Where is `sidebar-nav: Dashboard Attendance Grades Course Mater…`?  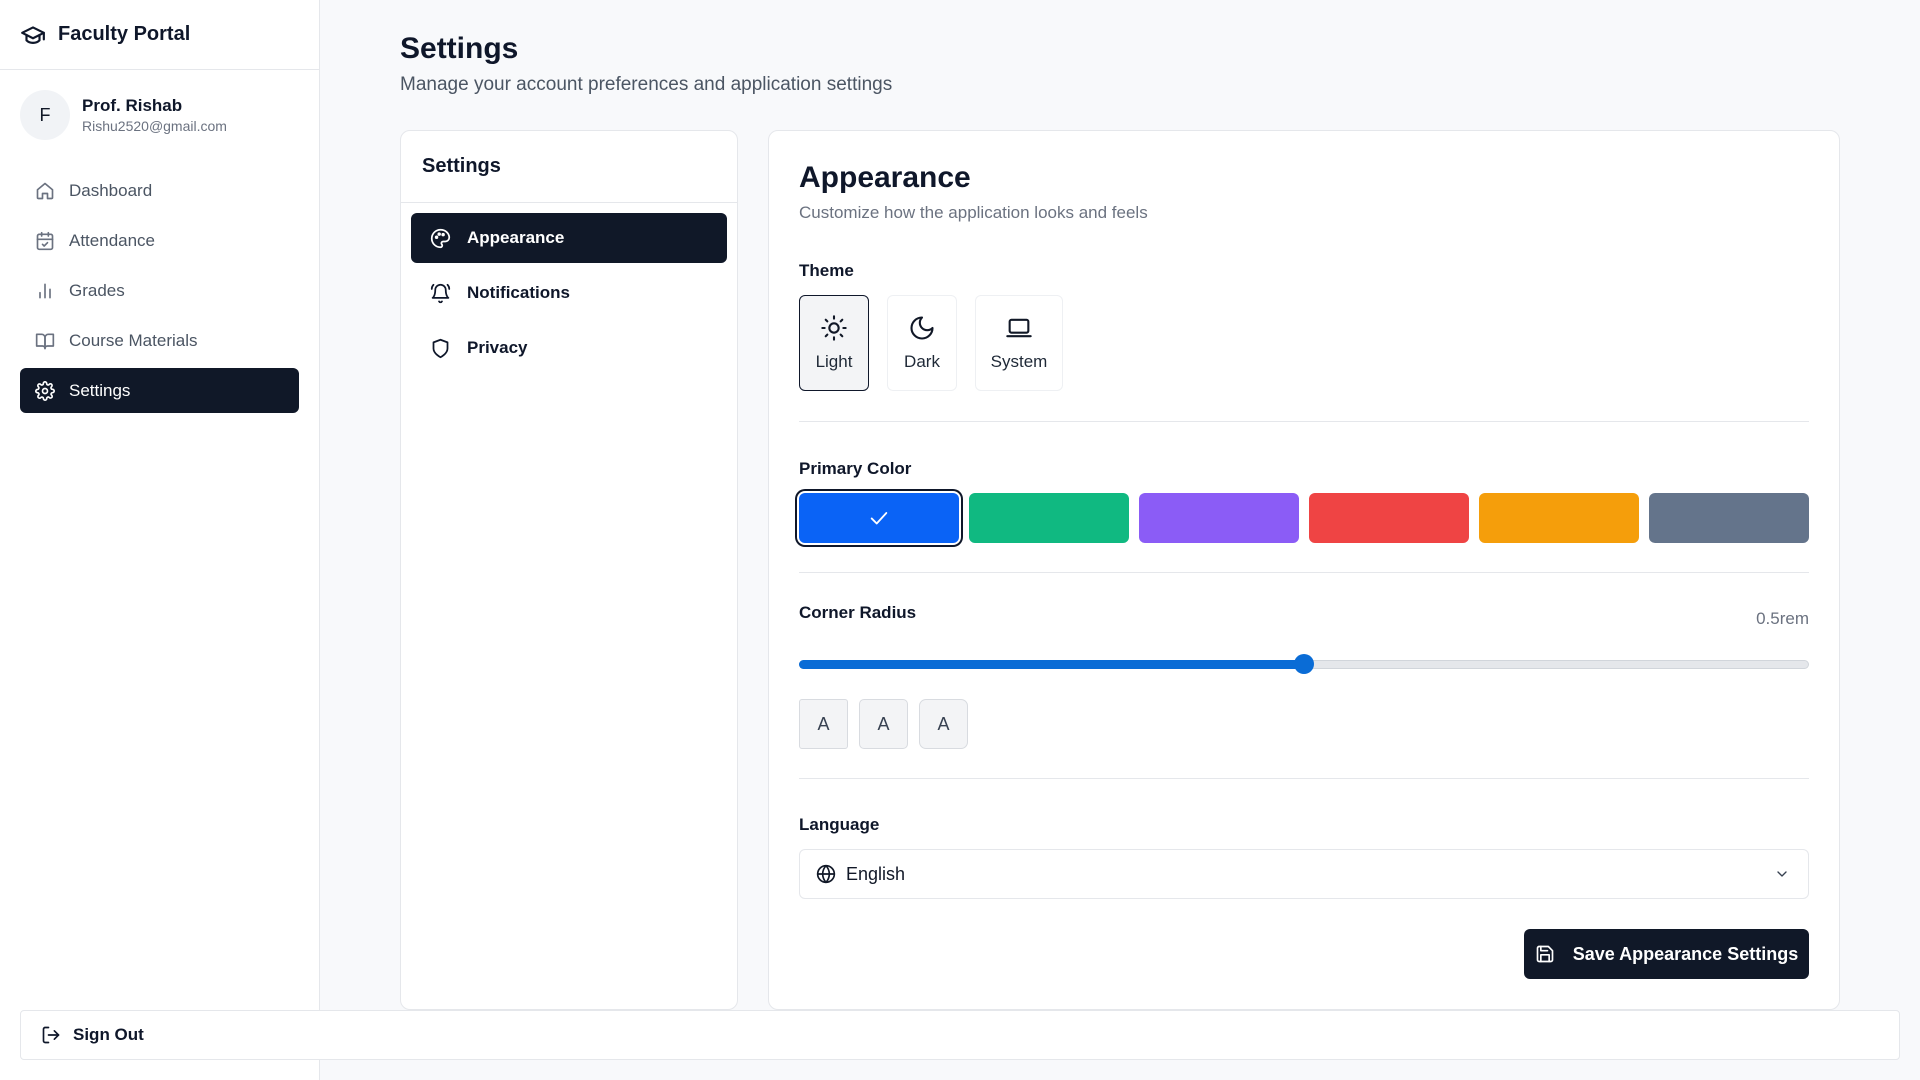
sidebar-nav: Dashboard Attendance Grades Course Mater… is located at coordinates (159, 285).